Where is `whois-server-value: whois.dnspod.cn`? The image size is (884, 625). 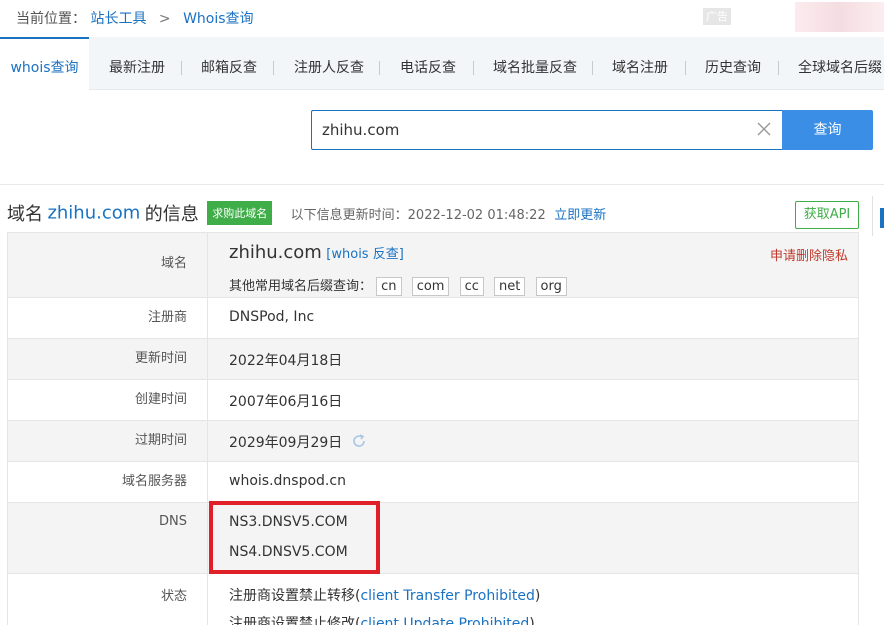
whois-server-value: whois.dnspod.cn is located at coordinates (287, 481).